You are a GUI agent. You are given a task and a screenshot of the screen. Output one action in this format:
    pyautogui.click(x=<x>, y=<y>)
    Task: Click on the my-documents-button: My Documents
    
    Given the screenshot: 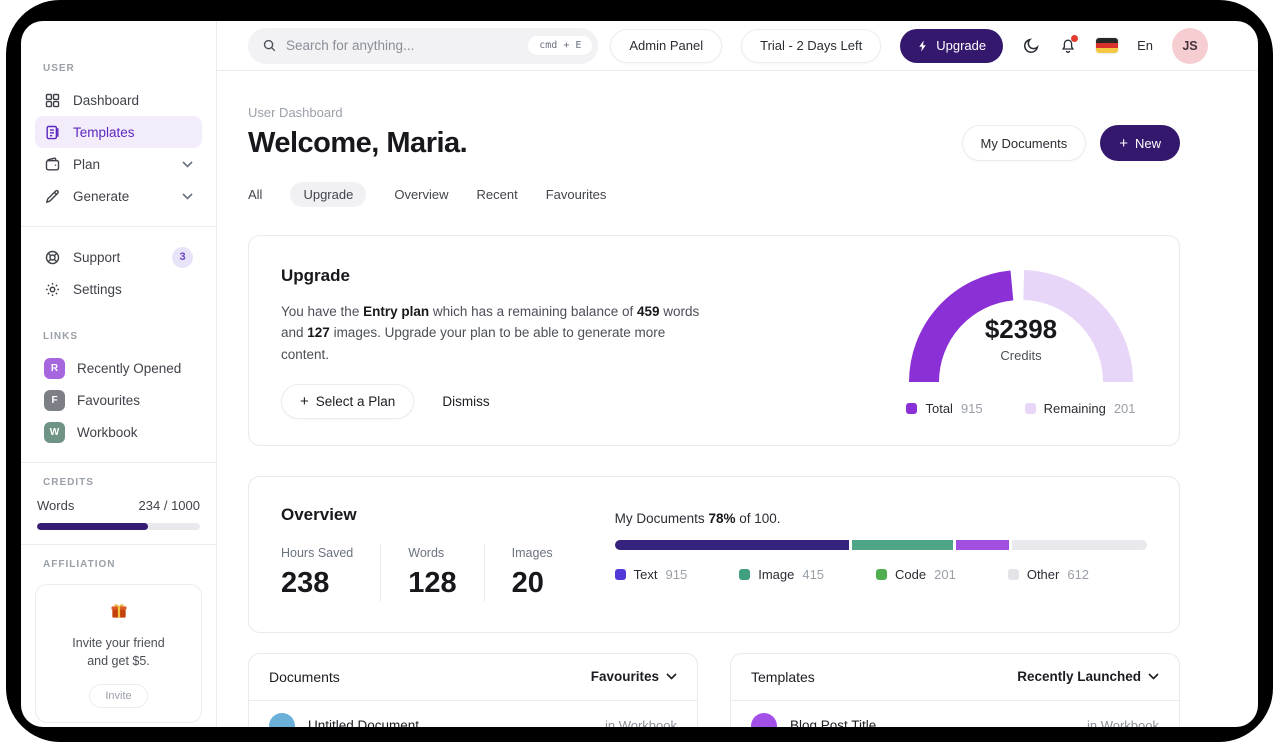 What is the action you would take?
    pyautogui.click(x=1024, y=143)
    